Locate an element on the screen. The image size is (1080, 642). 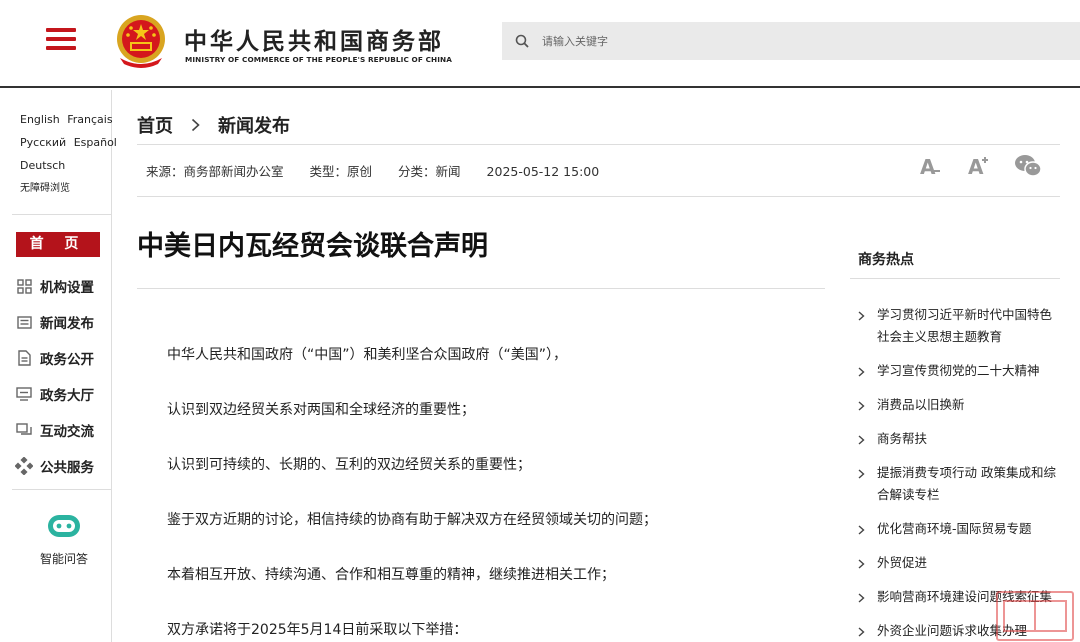
document-icon is located at coordinates (24, 358).